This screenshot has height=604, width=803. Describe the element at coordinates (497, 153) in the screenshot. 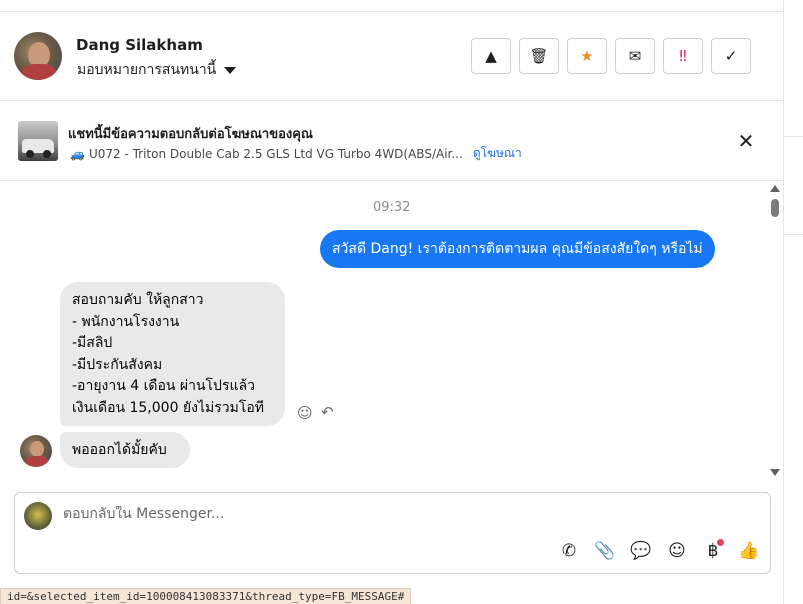

I see `view-ad-link: ดูโฆษณา` at that location.